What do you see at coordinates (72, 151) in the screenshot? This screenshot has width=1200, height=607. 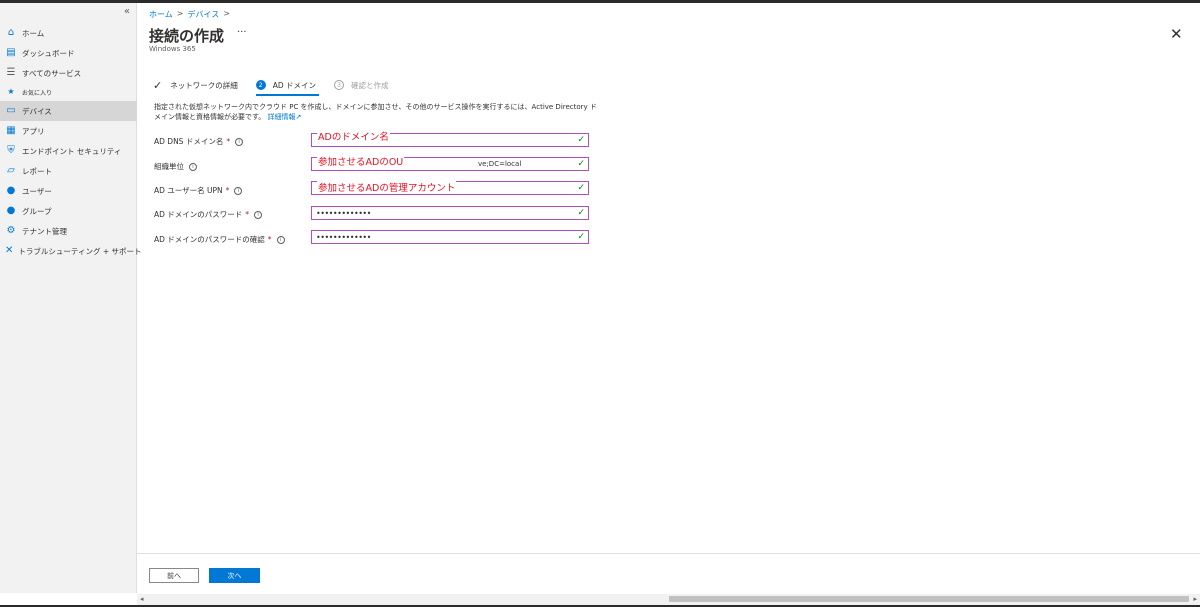 I see `sidebar-item-label: エンドポイント セキュリティ` at bounding box center [72, 151].